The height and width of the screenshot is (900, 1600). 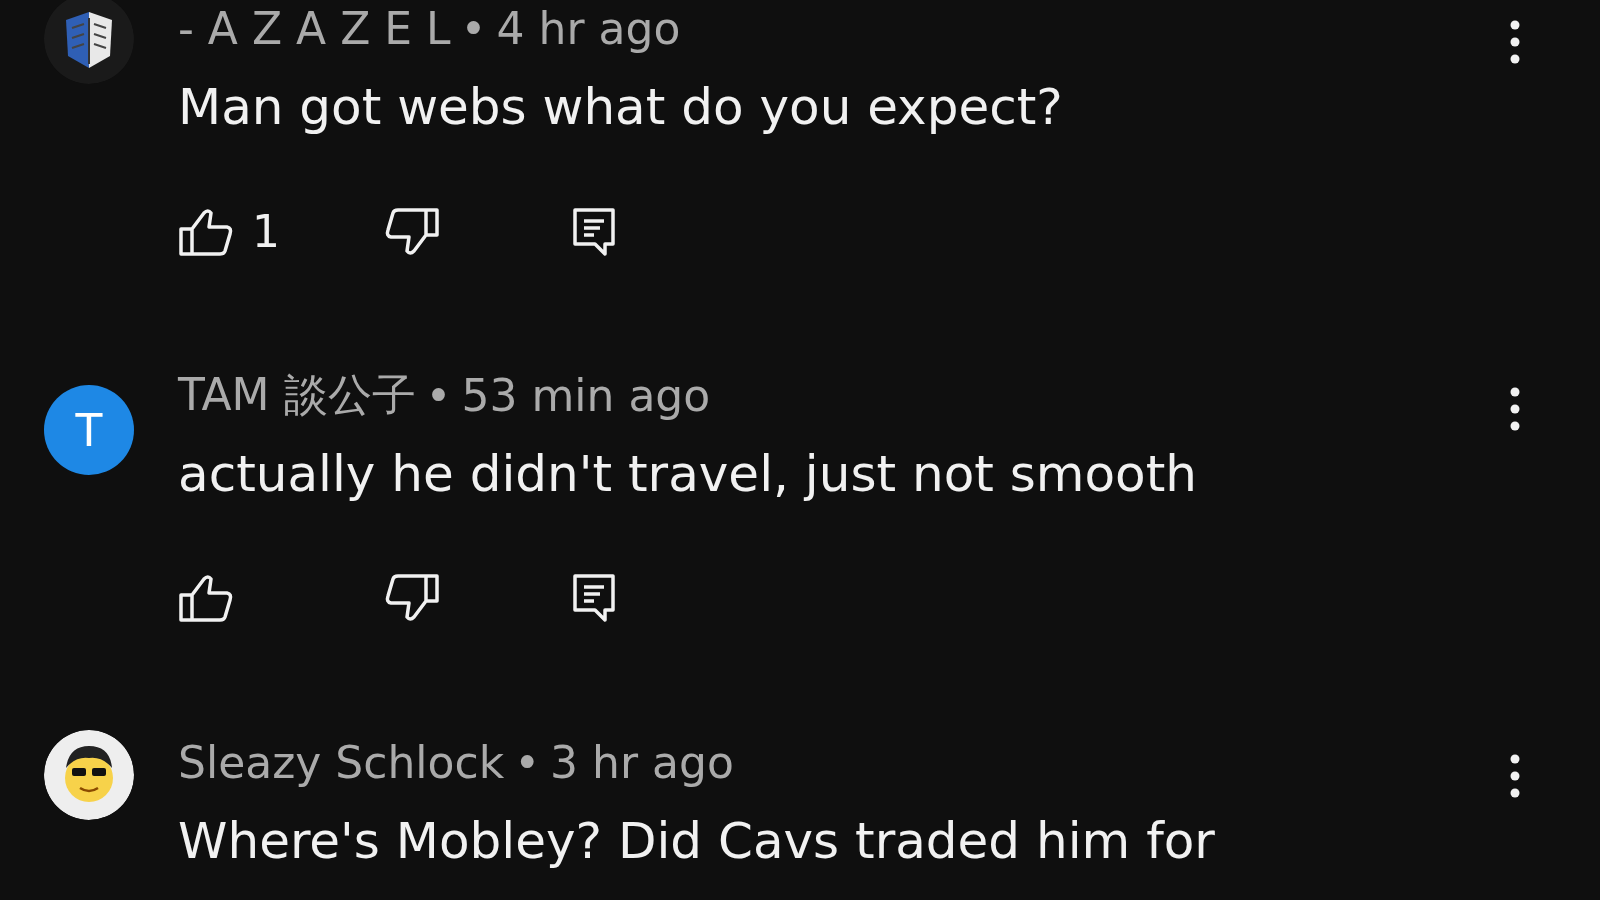 I want to click on comment-text: Man got webs what do you expect?, so click(x=621, y=107).